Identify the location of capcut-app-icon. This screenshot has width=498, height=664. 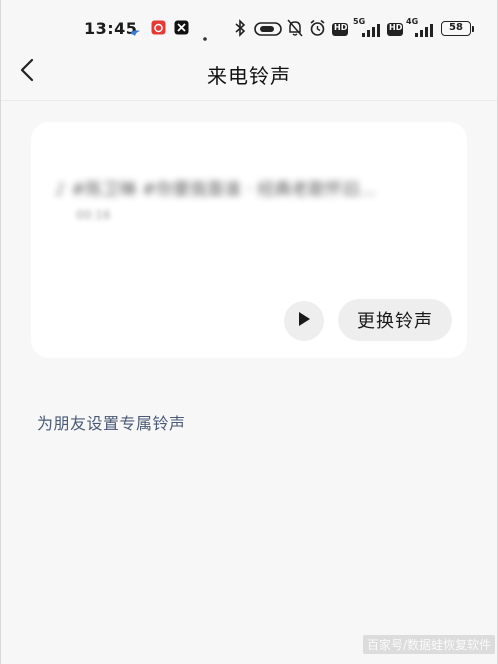
(181, 29).